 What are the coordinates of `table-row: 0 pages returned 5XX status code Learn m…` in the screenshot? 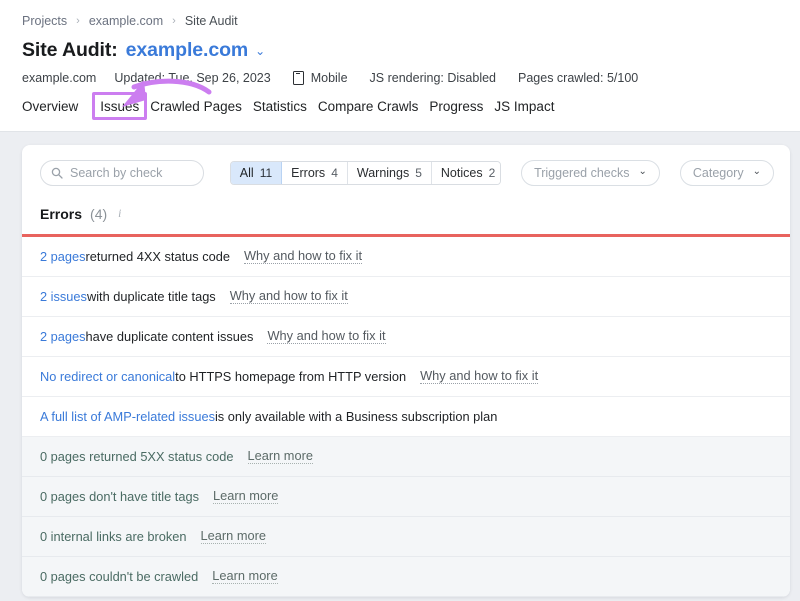 It's located at (406, 457).